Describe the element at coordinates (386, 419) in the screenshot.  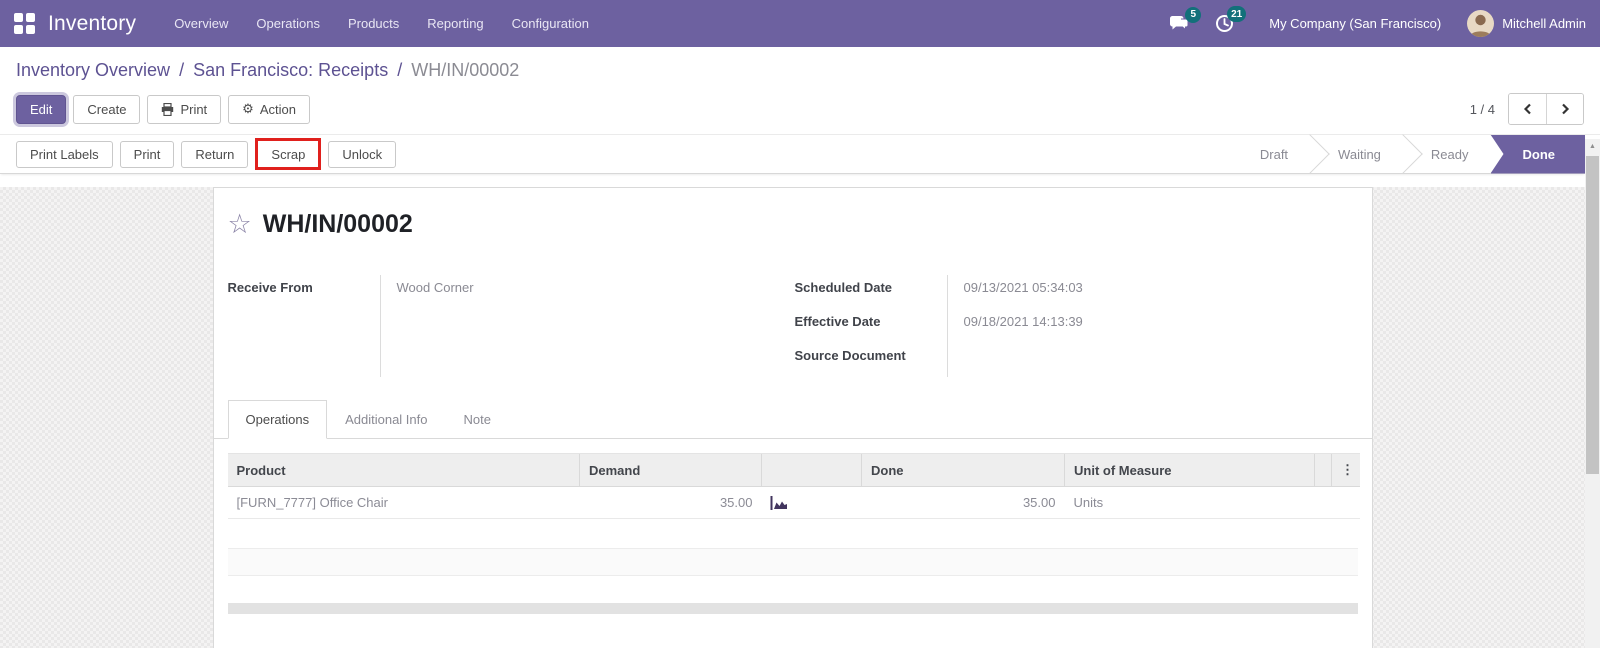
I see `tab-additional-info: Additional Info` at that location.